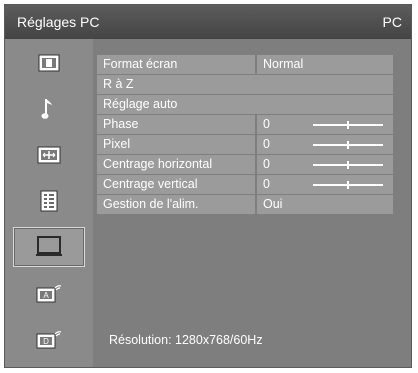 This screenshot has width=418, height=373. I want to click on menu-row-power-management: Gestion de l'alim. Oui, so click(245, 205).